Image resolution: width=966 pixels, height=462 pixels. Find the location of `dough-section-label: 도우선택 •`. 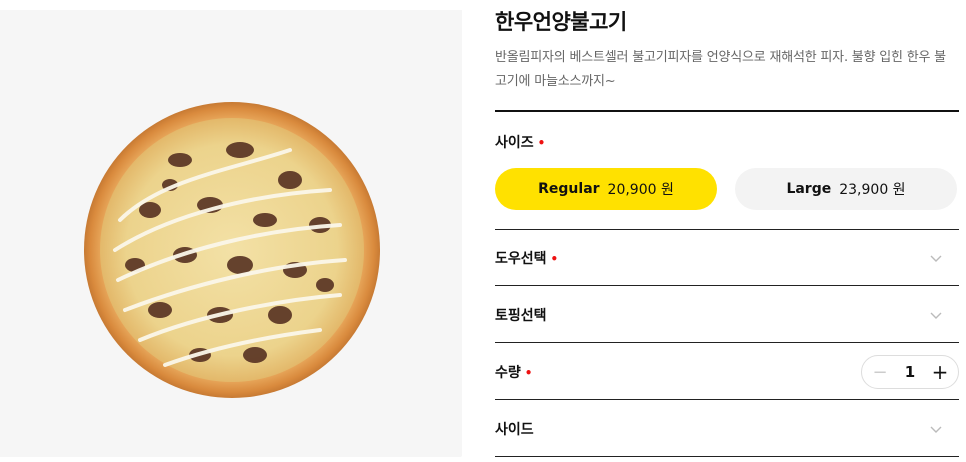

dough-section-label: 도우선택 • is located at coordinates (526, 258).